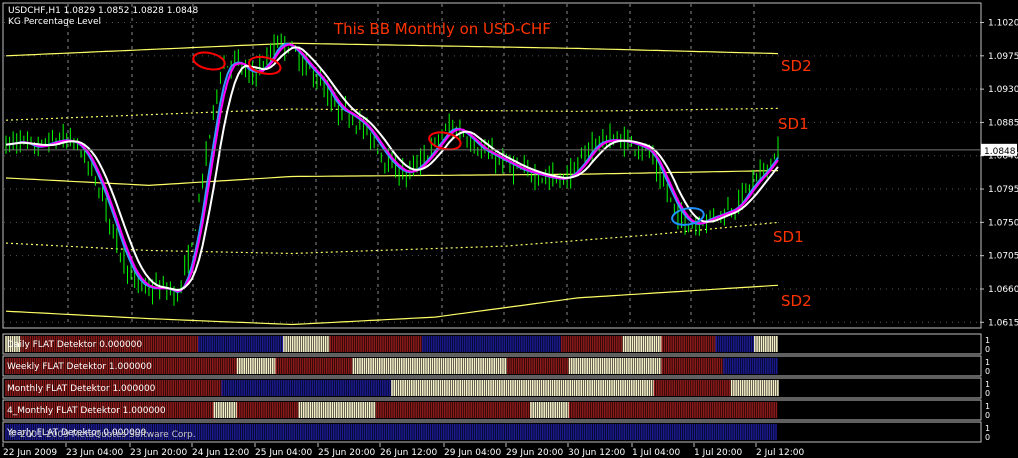 Image resolution: width=1018 pixels, height=458 pixels. Describe the element at coordinates (796, 66) in the screenshot. I see `label-upper-sd2: SD2` at that location.